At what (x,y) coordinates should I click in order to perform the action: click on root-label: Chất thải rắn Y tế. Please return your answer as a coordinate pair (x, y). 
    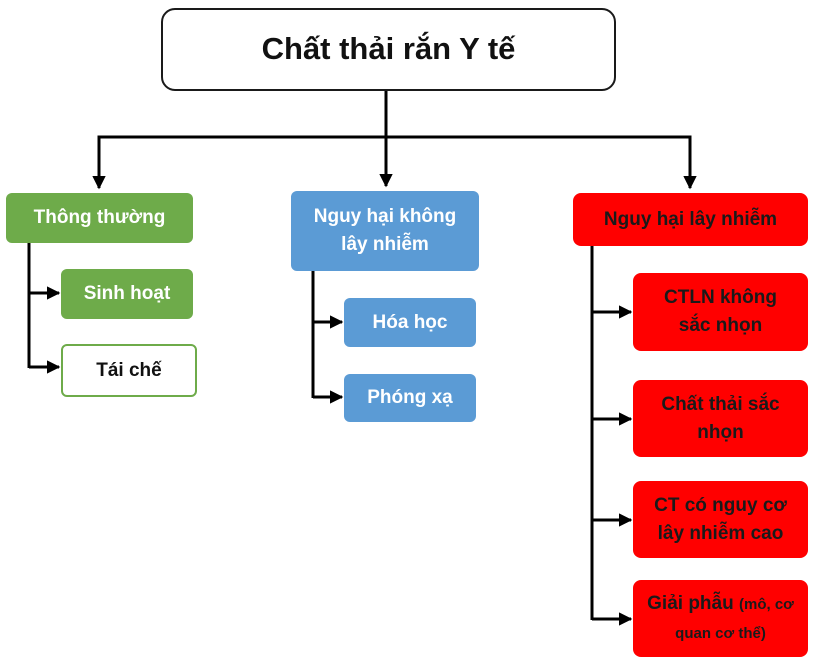
    Looking at the image, I should click on (388, 49).